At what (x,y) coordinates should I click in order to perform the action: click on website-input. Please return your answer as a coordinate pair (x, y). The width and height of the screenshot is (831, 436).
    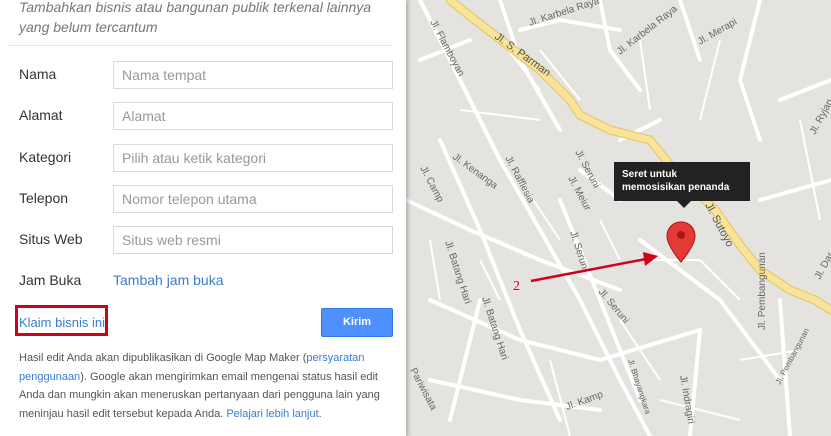
    Looking at the image, I should click on (253, 240).